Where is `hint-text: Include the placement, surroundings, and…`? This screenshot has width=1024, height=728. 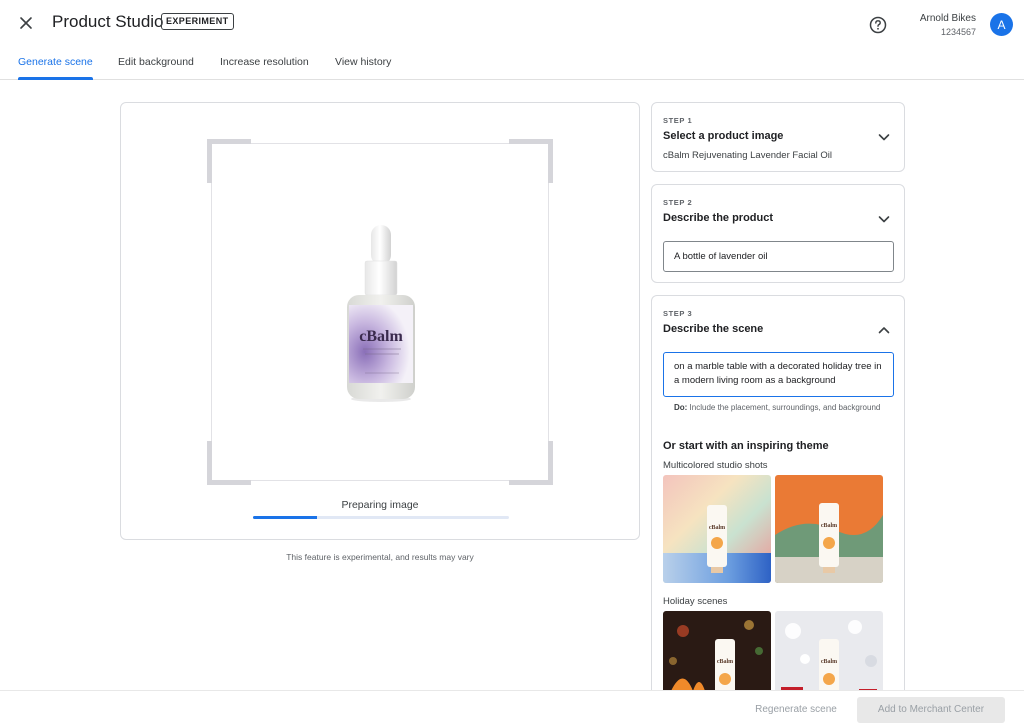
hint-text: Include the placement, surroundings, and… is located at coordinates (784, 407).